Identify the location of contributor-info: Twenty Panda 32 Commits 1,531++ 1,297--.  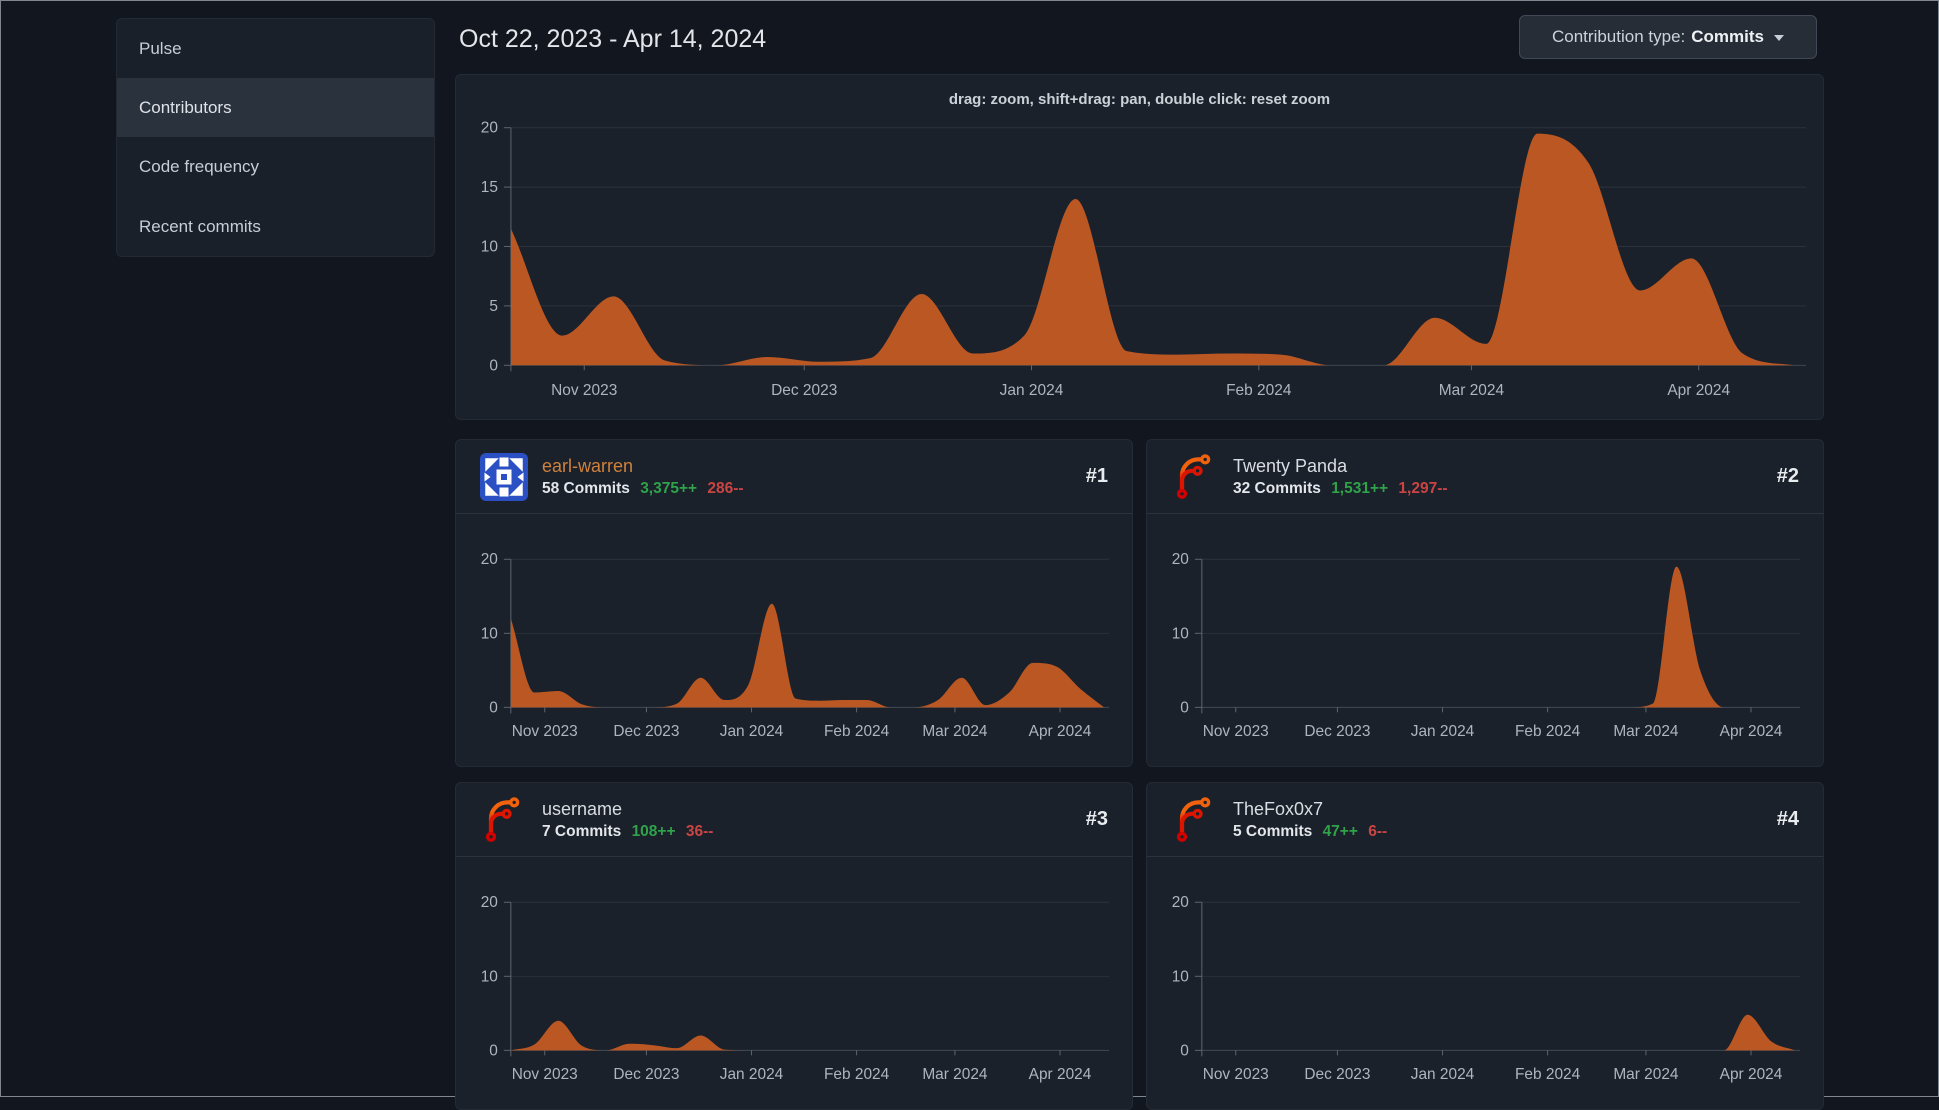
(1498, 476).